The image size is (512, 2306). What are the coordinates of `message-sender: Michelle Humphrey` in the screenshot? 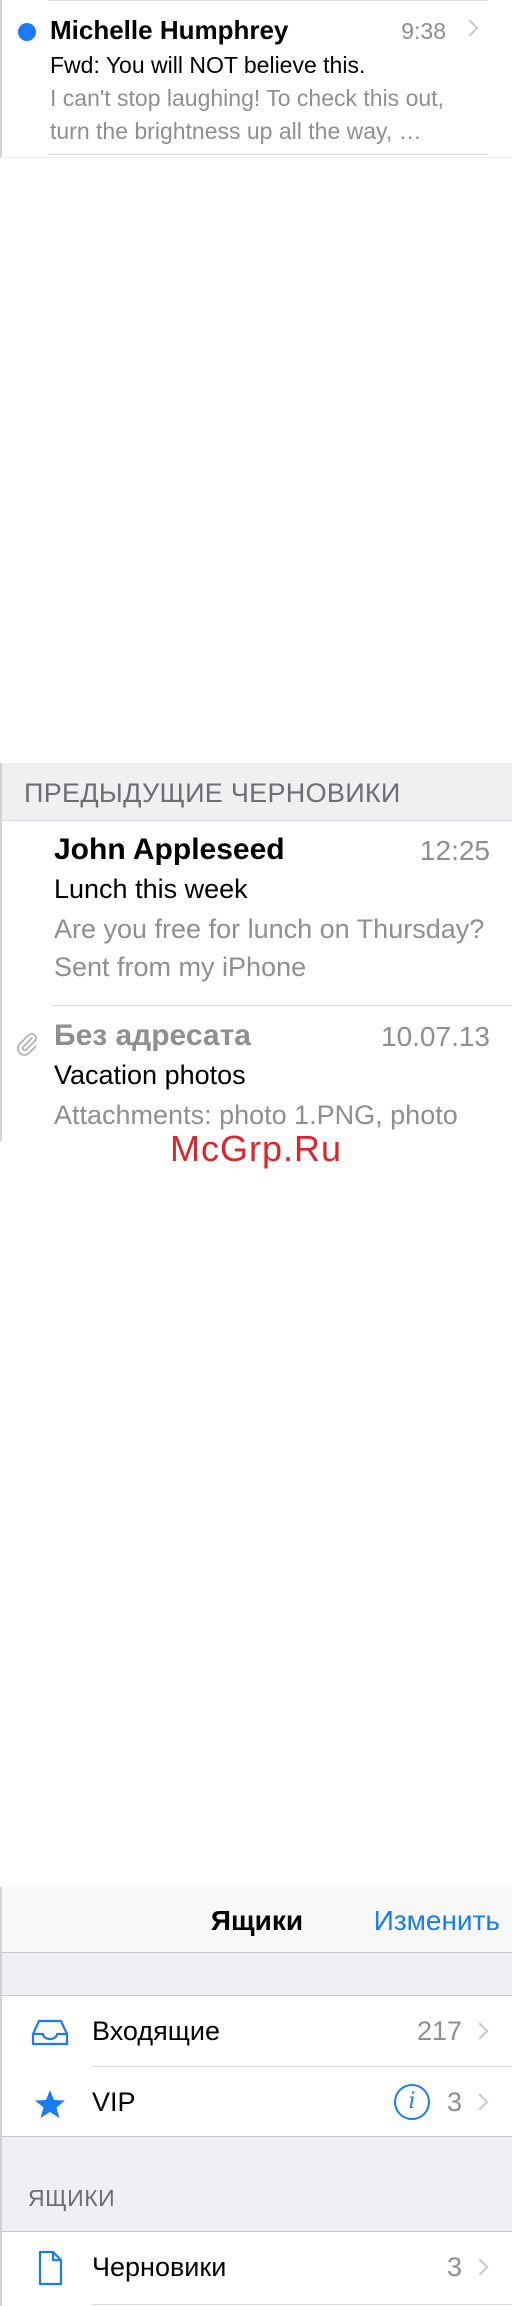 It's located at (169, 30).